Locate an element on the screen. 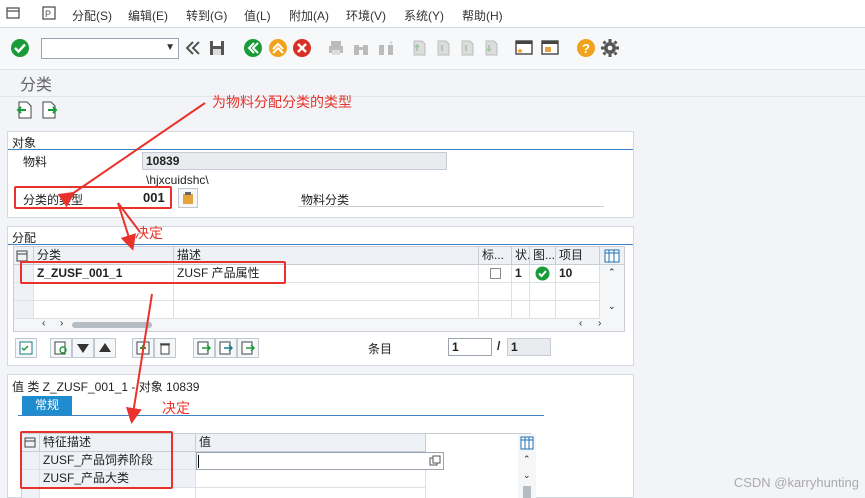  save-icon is located at coordinates (217, 48).